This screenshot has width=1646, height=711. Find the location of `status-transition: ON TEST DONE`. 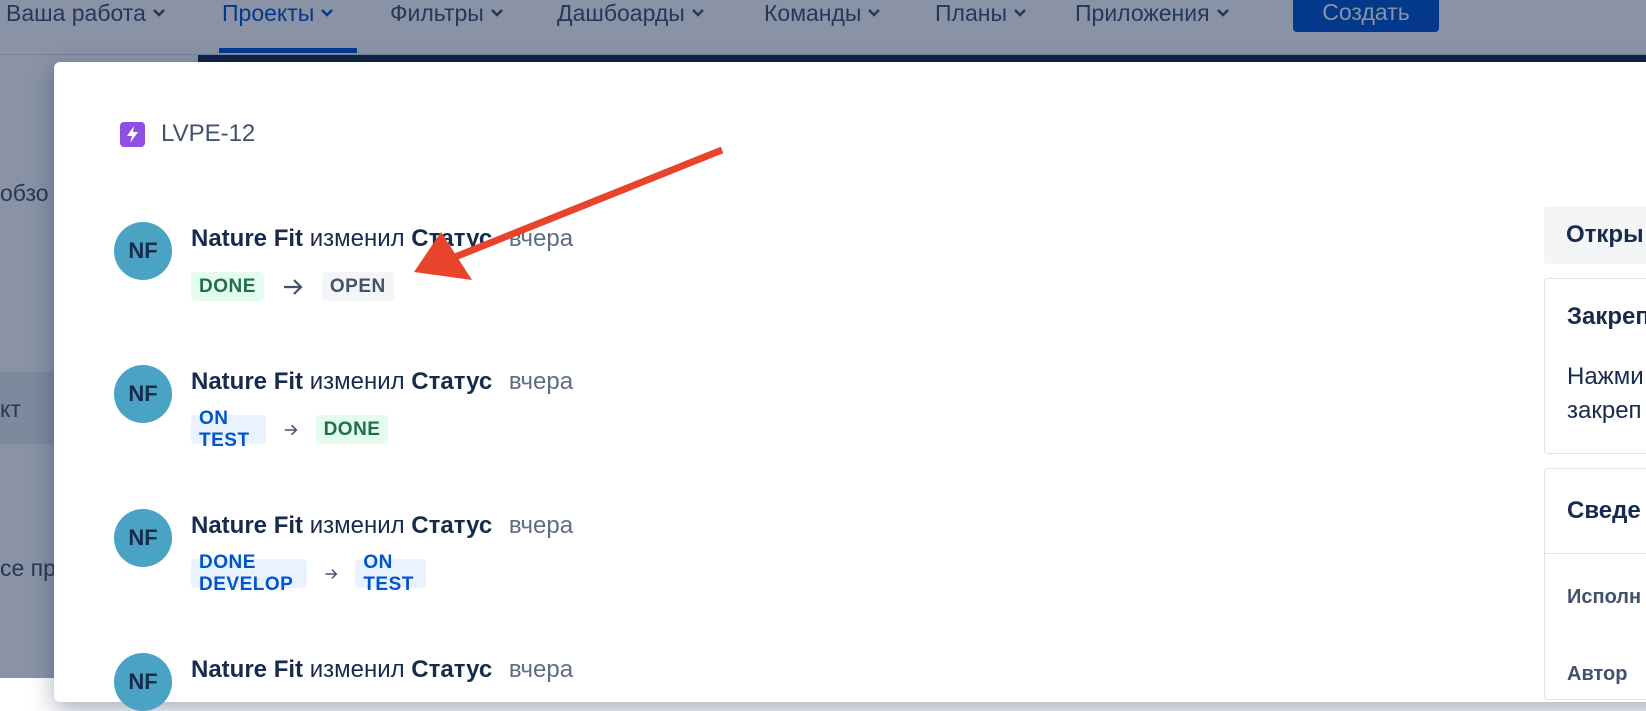

status-transition: ON TEST DONE is located at coordinates (290, 429).